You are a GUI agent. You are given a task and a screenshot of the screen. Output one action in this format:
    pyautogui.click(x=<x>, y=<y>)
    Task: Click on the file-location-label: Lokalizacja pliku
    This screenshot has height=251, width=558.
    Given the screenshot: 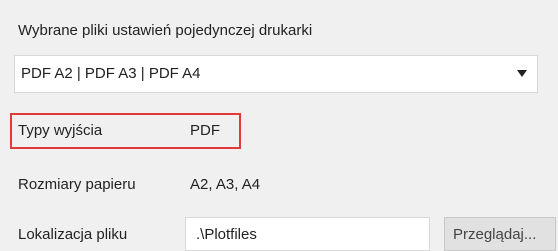 What is the action you would take?
    pyautogui.click(x=73, y=234)
    